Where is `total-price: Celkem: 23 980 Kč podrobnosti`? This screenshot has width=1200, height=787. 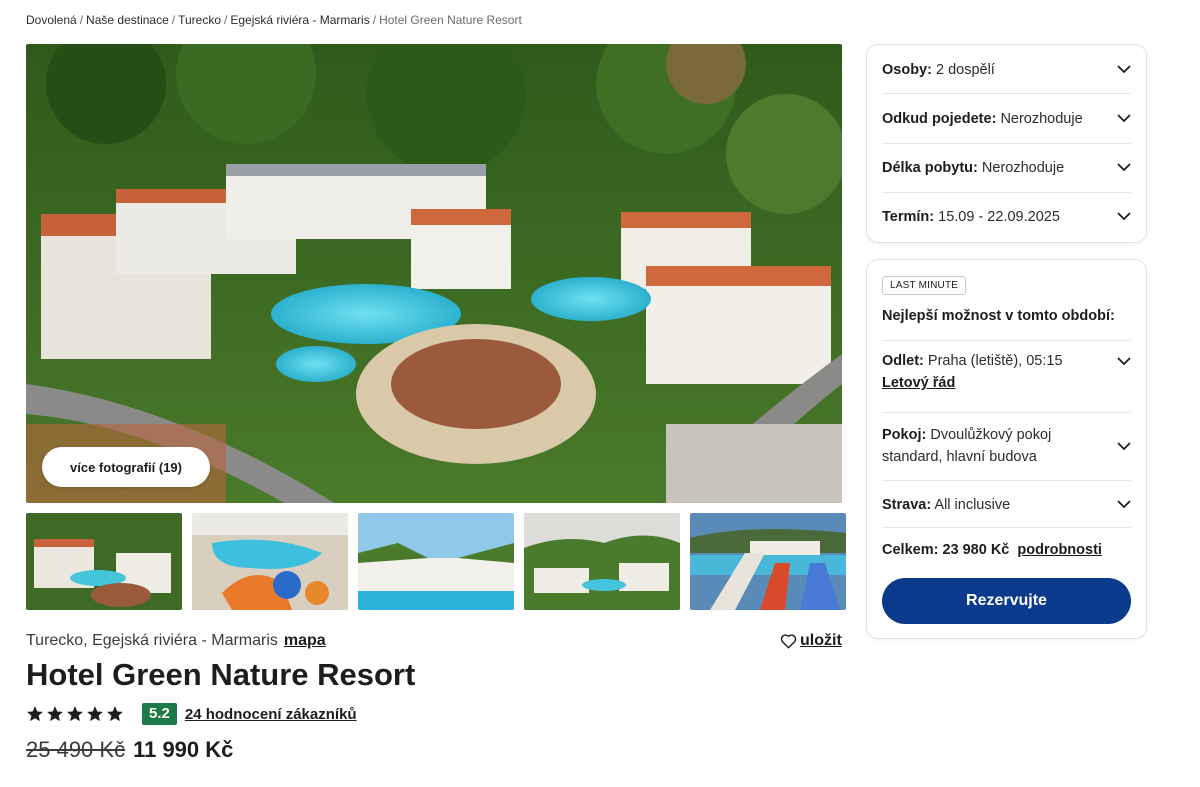
total-price: Celkem: 23 980 Kč podrobnosti is located at coordinates (992, 550).